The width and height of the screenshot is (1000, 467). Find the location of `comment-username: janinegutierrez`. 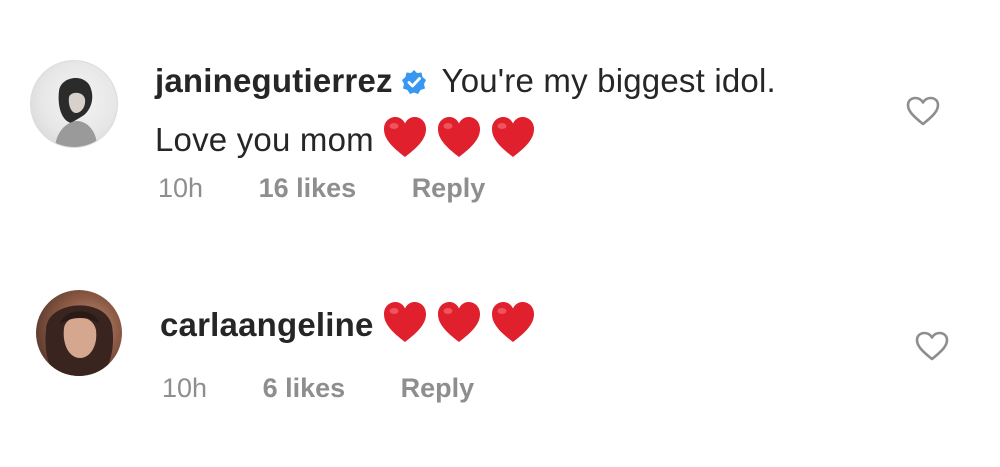

comment-username: janinegutierrez is located at coordinates (274, 80).